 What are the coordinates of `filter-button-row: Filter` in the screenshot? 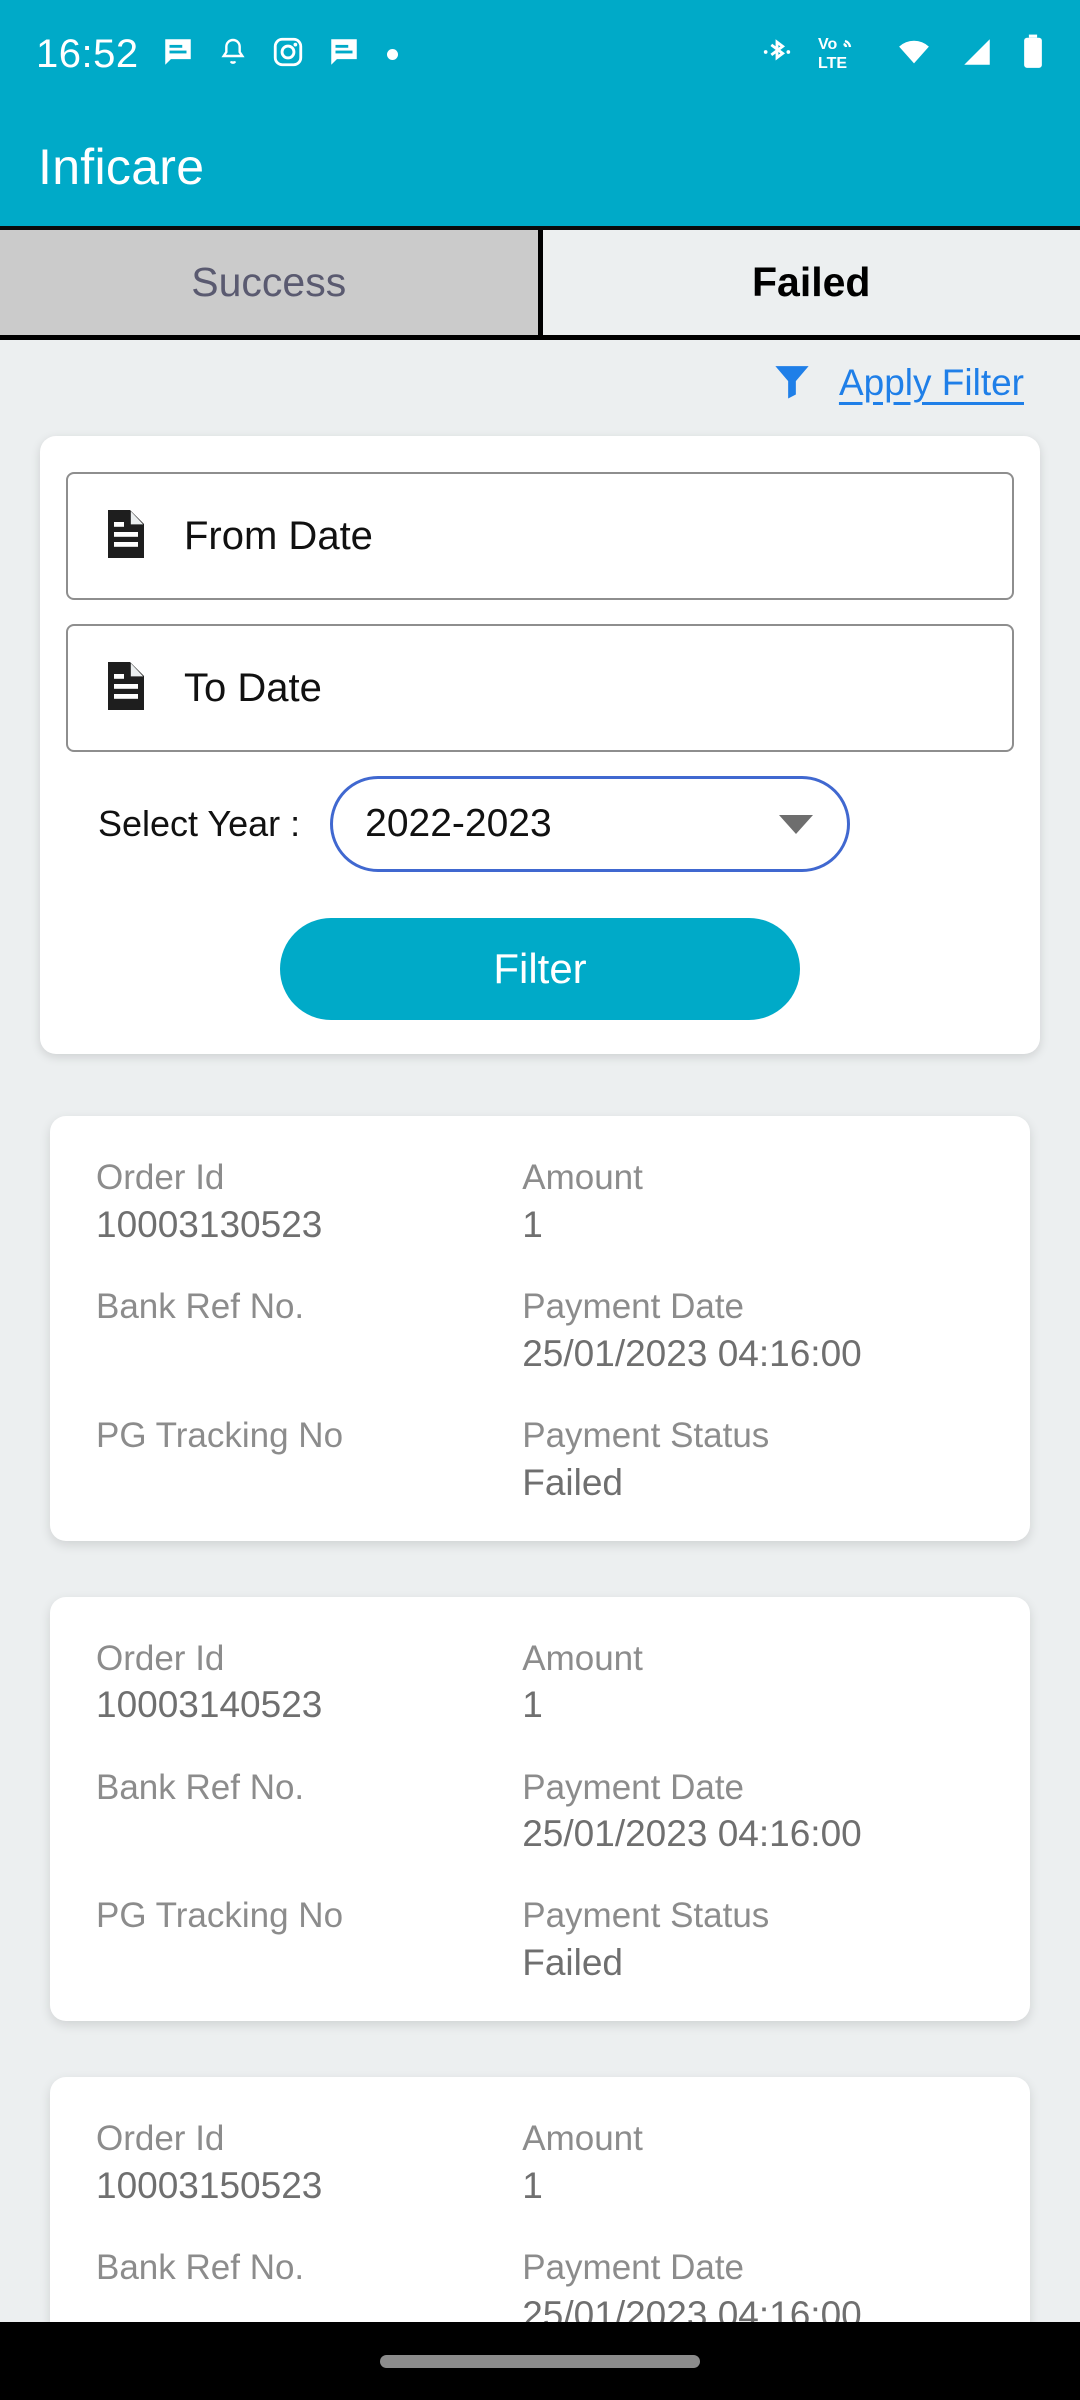 It's located at (540, 969).